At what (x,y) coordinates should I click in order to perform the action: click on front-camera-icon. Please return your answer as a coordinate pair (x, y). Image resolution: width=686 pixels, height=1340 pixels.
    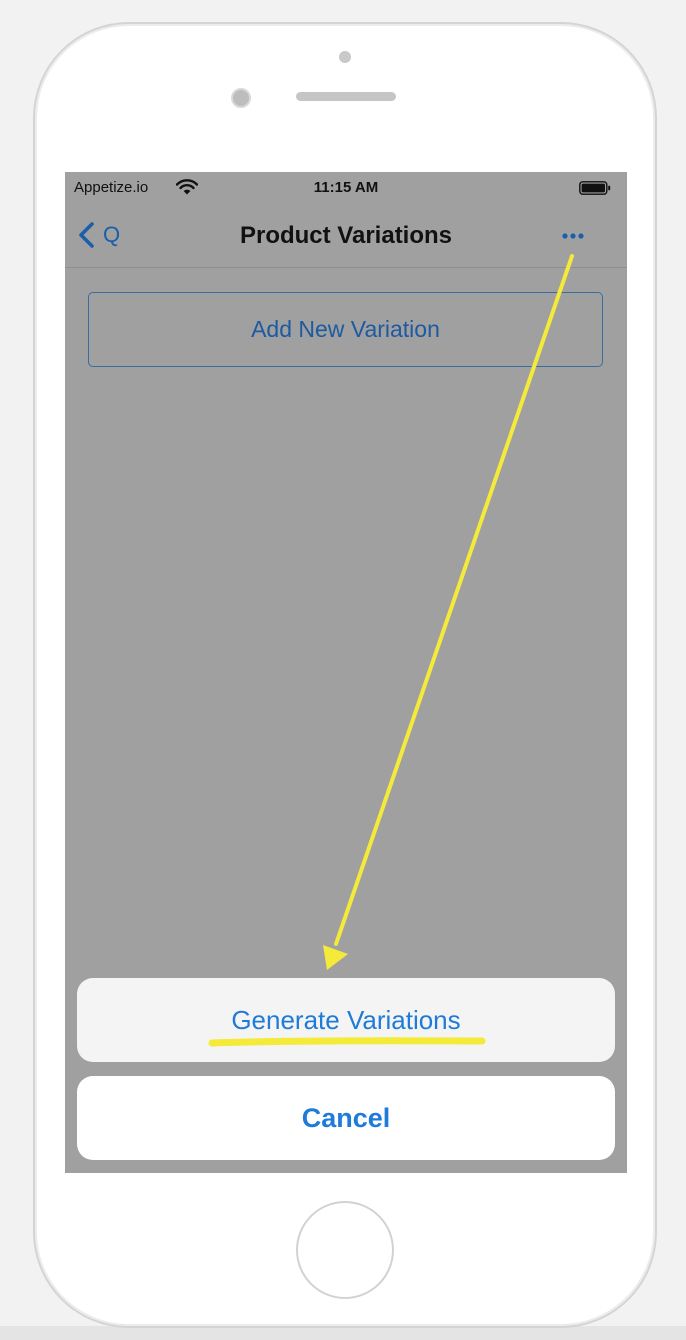
    Looking at the image, I should click on (241, 98).